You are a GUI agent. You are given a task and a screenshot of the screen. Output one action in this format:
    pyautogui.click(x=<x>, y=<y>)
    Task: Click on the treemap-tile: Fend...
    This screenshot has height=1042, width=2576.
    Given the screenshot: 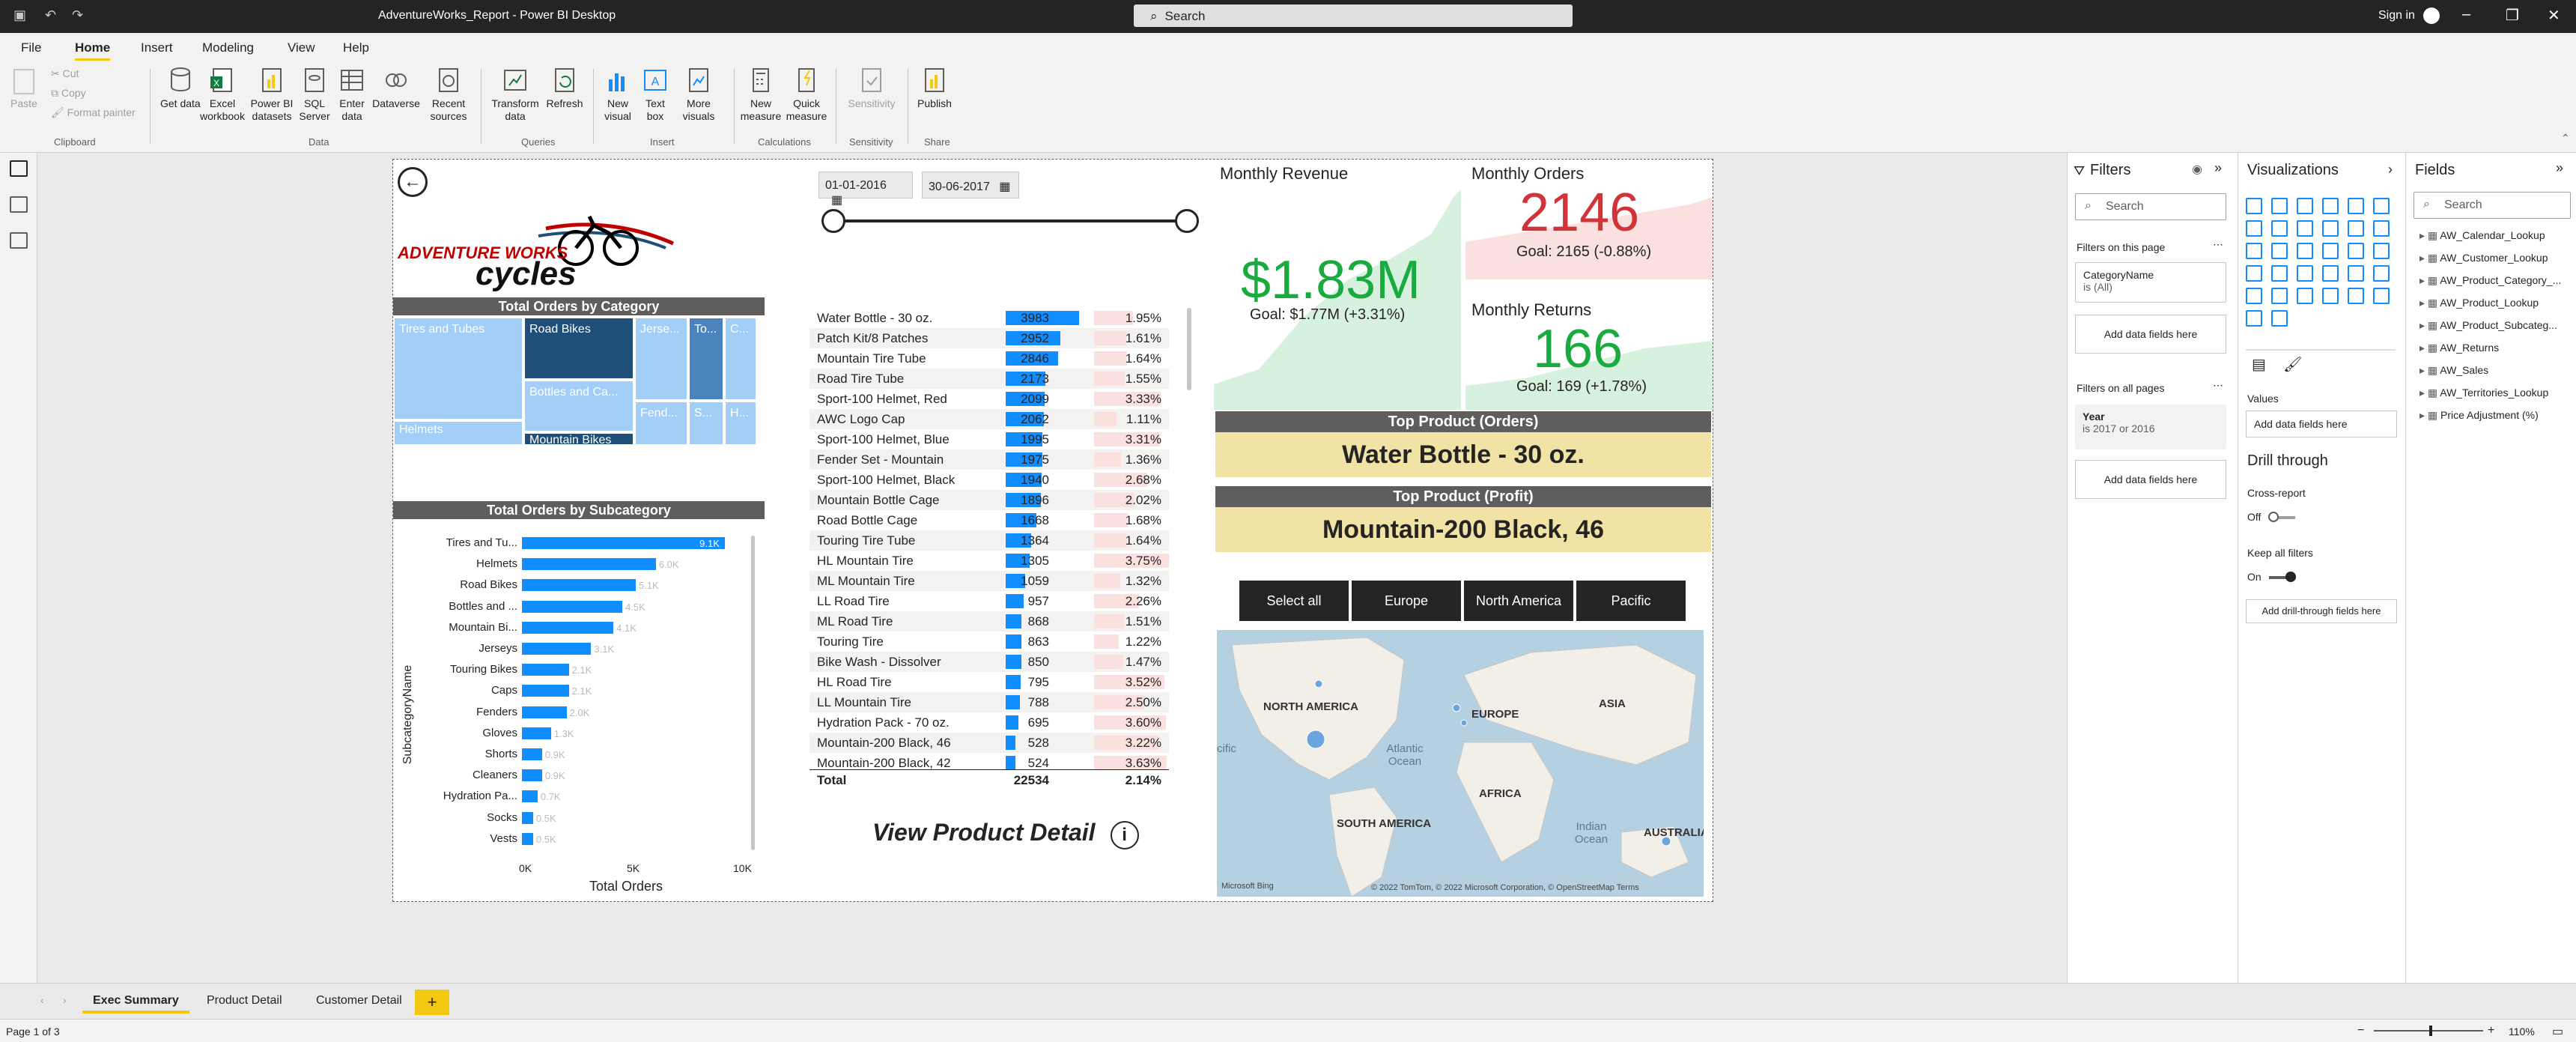 What is the action you would take?
    pyautogui.click(x=661, y=423)
    